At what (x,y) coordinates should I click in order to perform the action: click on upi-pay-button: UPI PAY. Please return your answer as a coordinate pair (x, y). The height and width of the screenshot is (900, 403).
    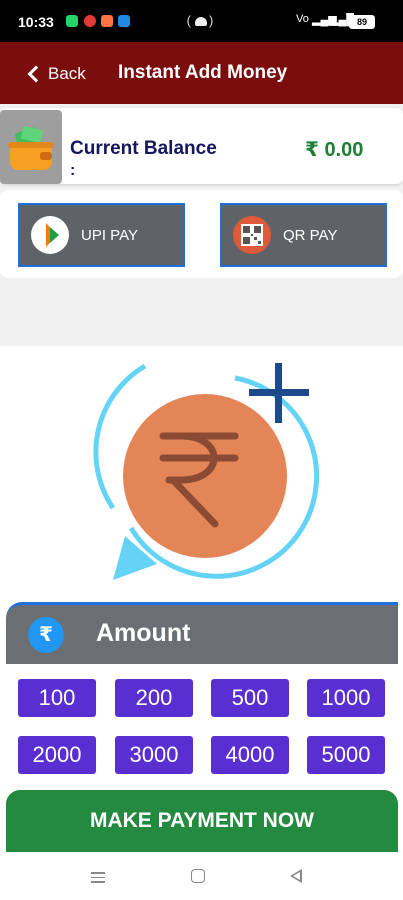
    Looking at the image, I should click on (101, 235).